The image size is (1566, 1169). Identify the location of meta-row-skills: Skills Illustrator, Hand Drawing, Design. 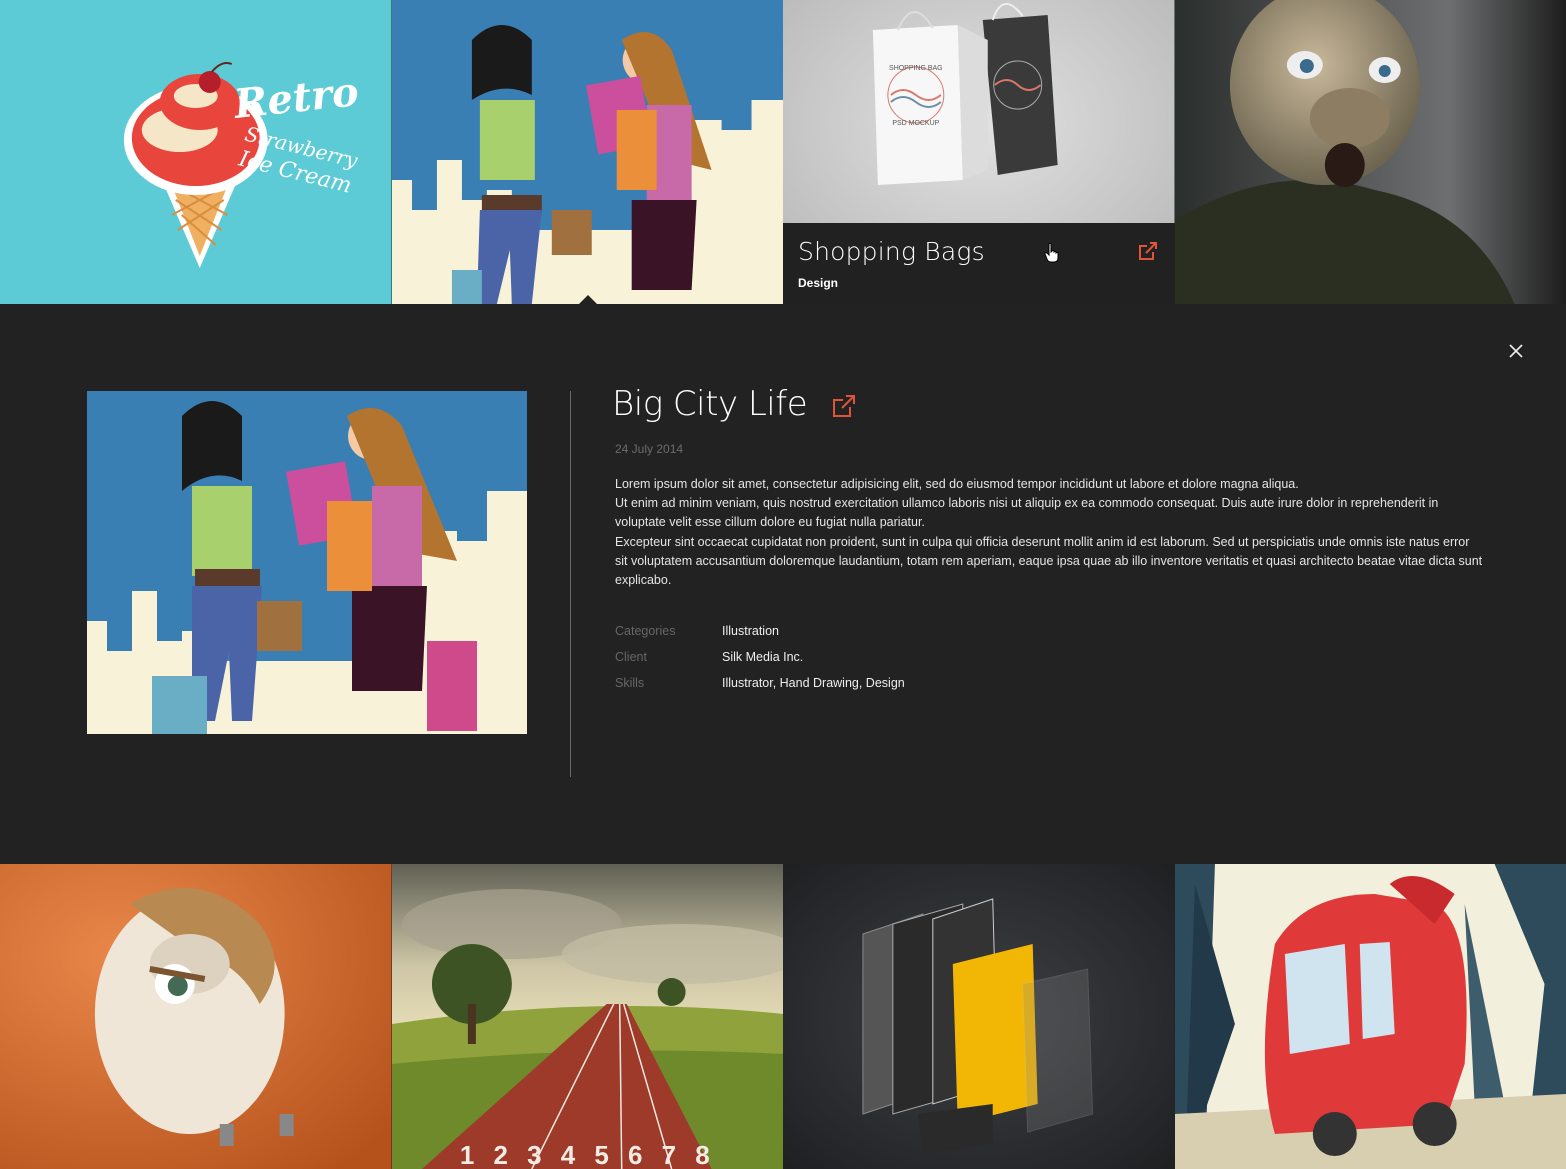
(760, 689).